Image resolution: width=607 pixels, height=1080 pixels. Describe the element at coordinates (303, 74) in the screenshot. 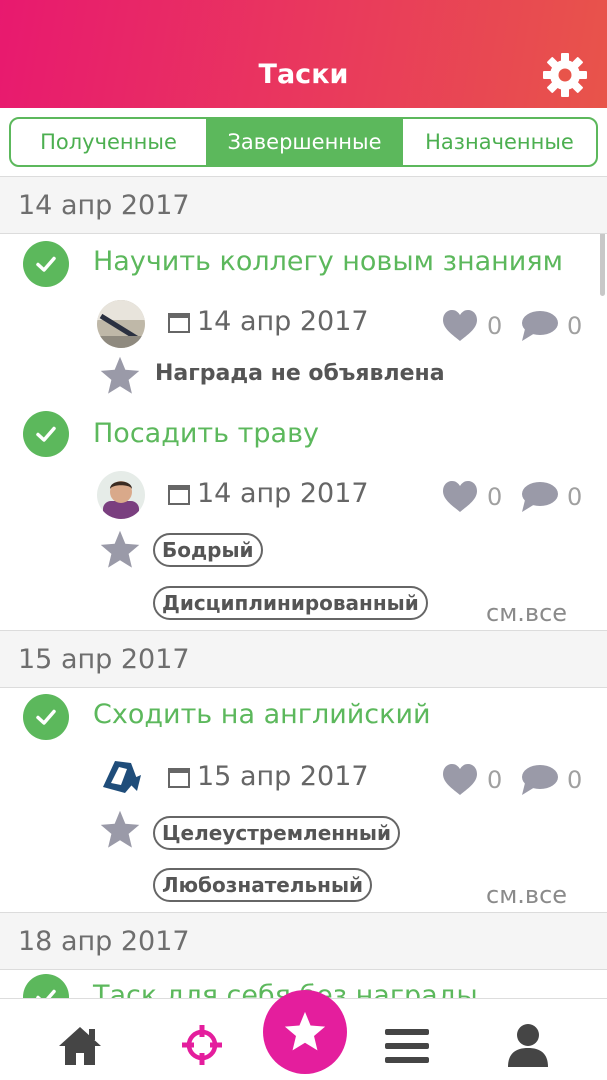

I see `page-title: Таски` at that location.